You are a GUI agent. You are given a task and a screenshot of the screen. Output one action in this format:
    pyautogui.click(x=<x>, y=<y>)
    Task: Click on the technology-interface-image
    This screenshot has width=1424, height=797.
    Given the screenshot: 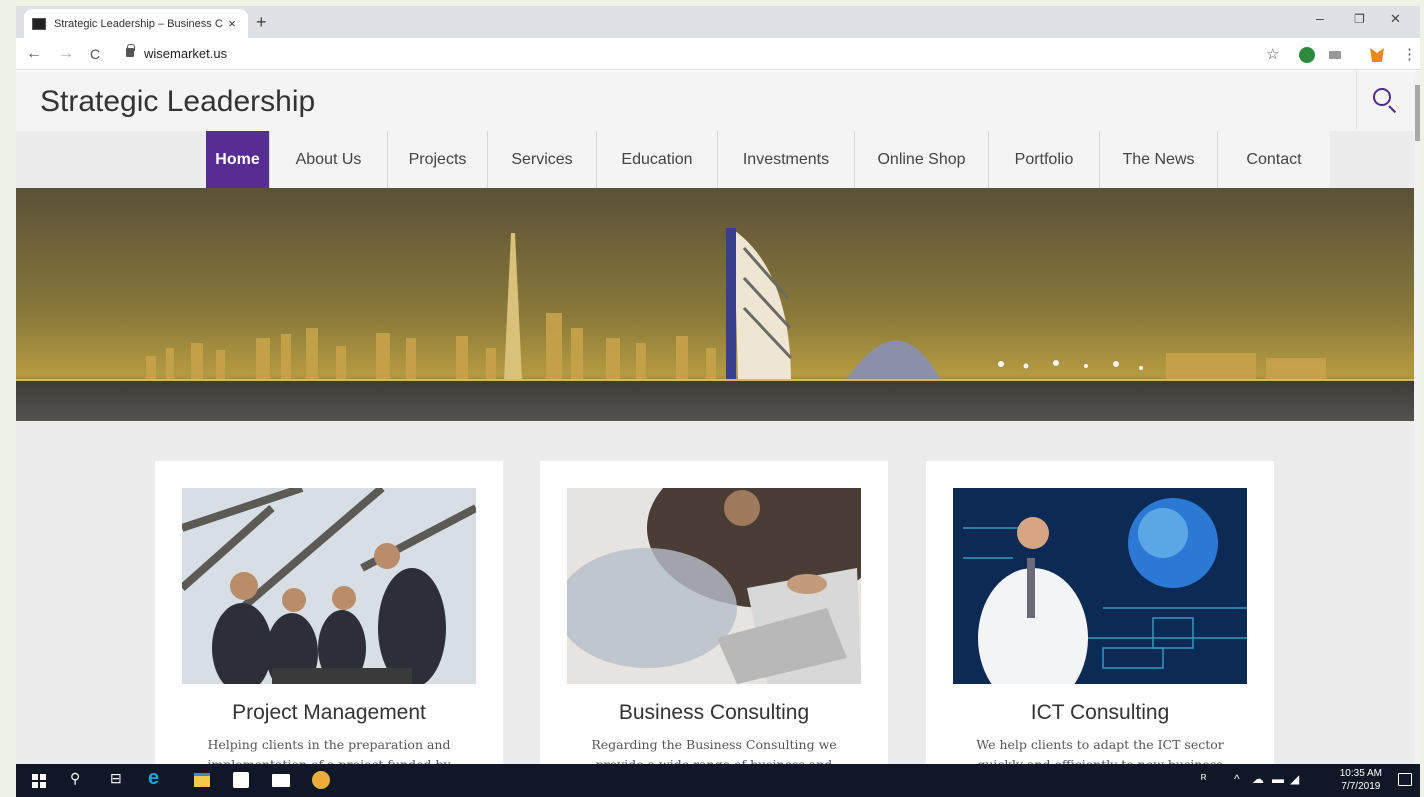 What is the action you would take?
    pyautogui.click(x=1100, y=586)
    